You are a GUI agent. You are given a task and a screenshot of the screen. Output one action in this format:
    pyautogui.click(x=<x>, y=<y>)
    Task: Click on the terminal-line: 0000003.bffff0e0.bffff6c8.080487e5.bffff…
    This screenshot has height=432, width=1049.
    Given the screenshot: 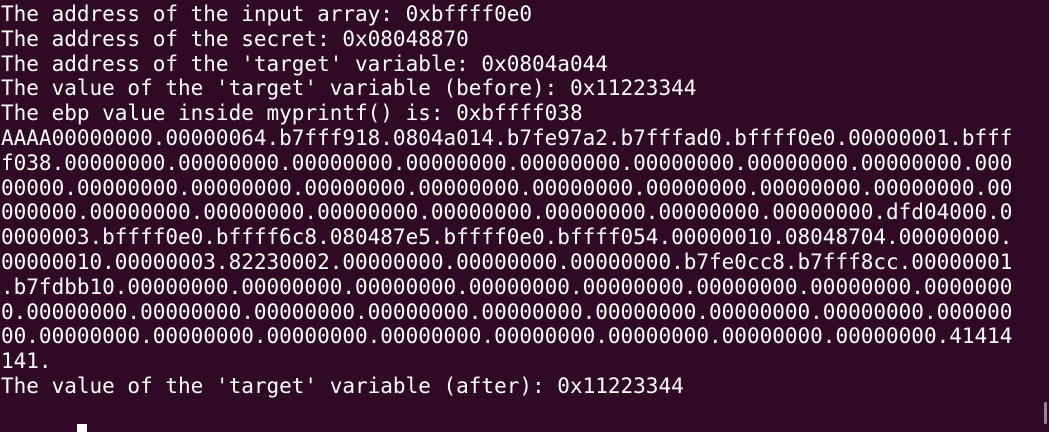 What is the action you would take?
    pyautogui.click(x=507, y=237)
    